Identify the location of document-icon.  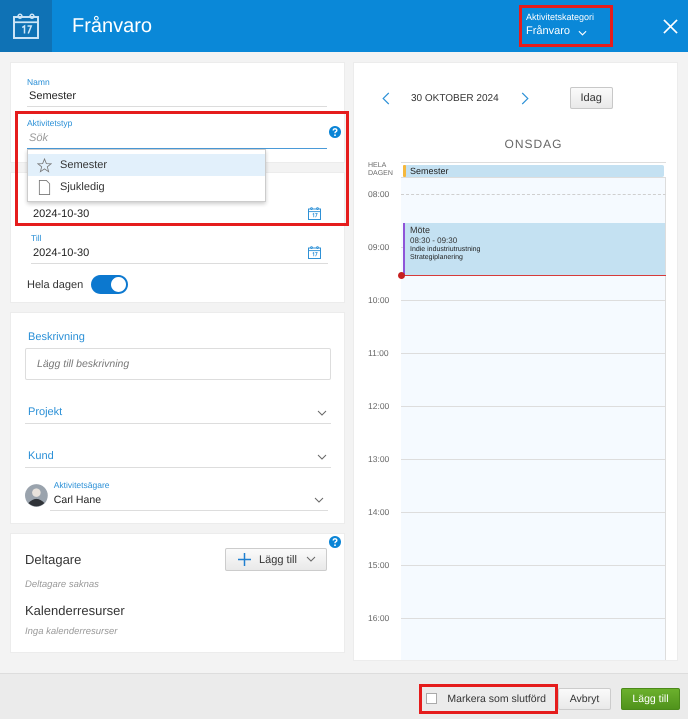
(44, 187).